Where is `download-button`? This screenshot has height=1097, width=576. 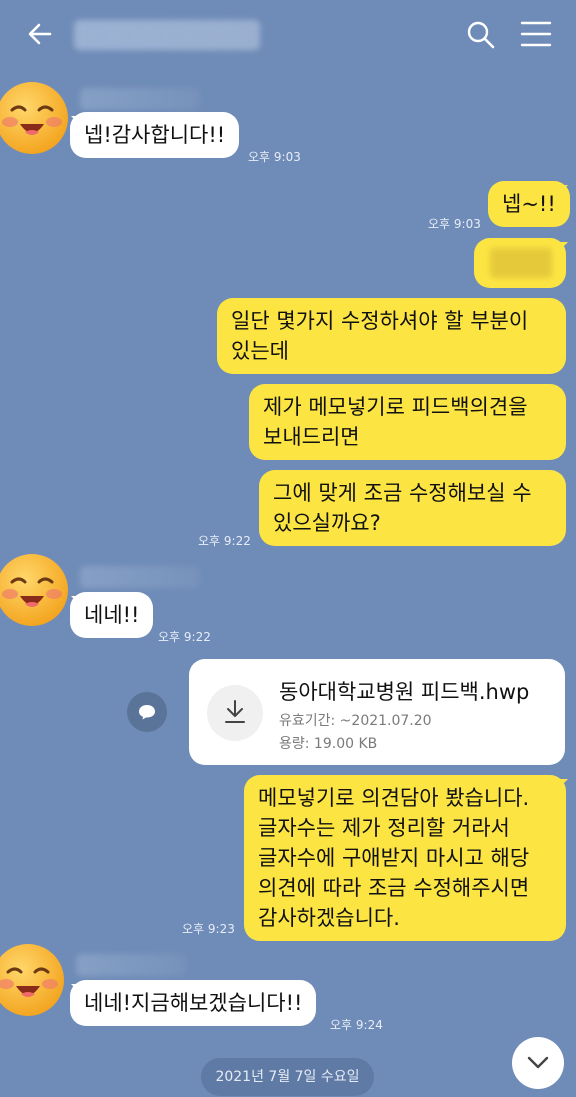
download-button is located at coordinates (235, 713).